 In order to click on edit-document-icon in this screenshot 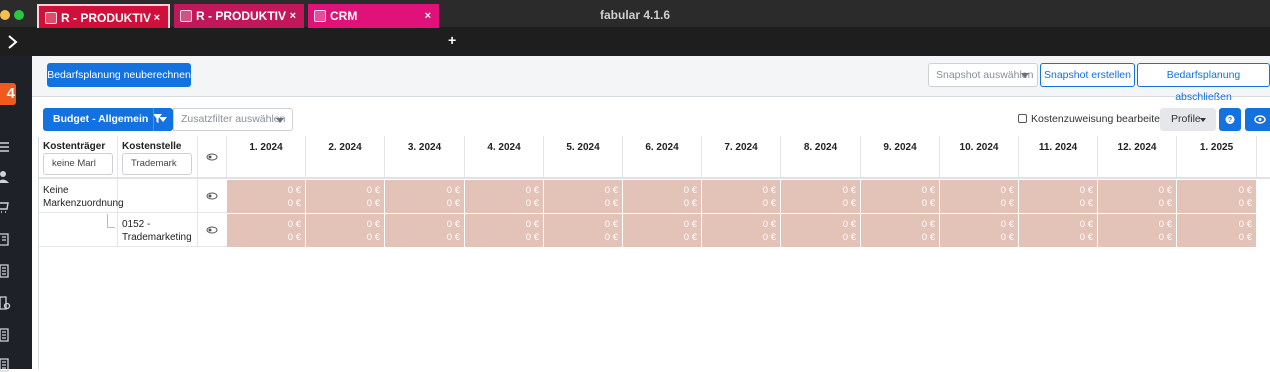, I will do `click(7, 240)`.